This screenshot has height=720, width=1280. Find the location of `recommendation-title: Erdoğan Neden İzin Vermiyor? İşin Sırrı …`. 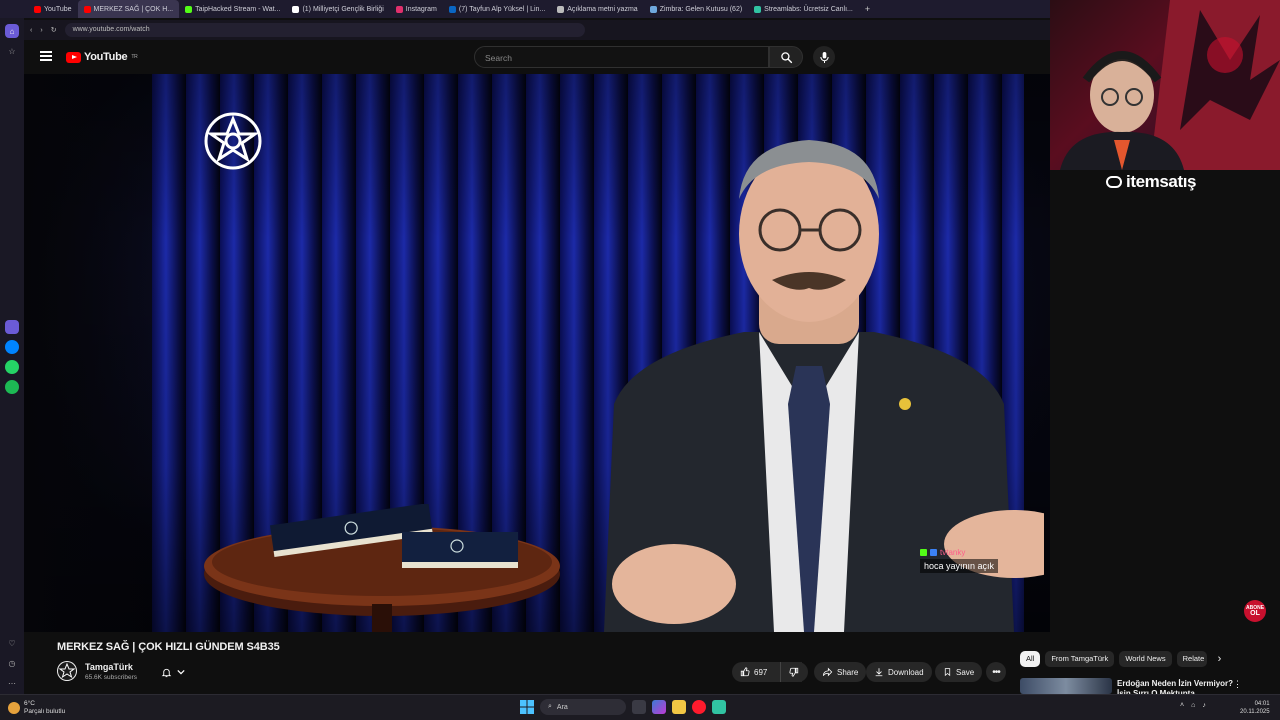

recommendation-title: Erdoğan Neden İzin Vermiyor? İşin Sırrı … is located at coordinates (1176, 687).